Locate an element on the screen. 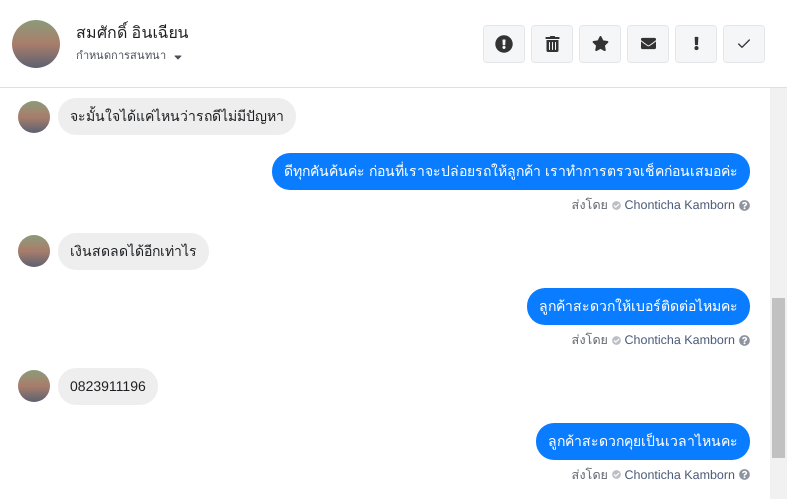 The image size is (787, 499). trash-icon is located at coordinates (552, 44).